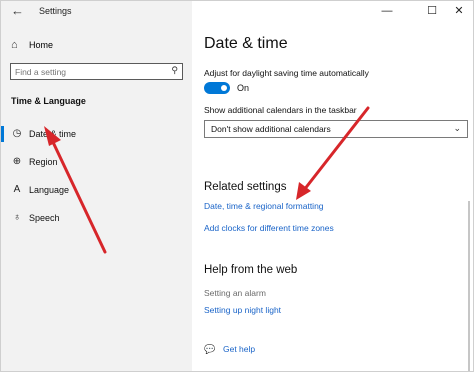 The width and height of the screenshot is (474, 374). I want to click on back-arrow-icon: ←, so click(19, 11).